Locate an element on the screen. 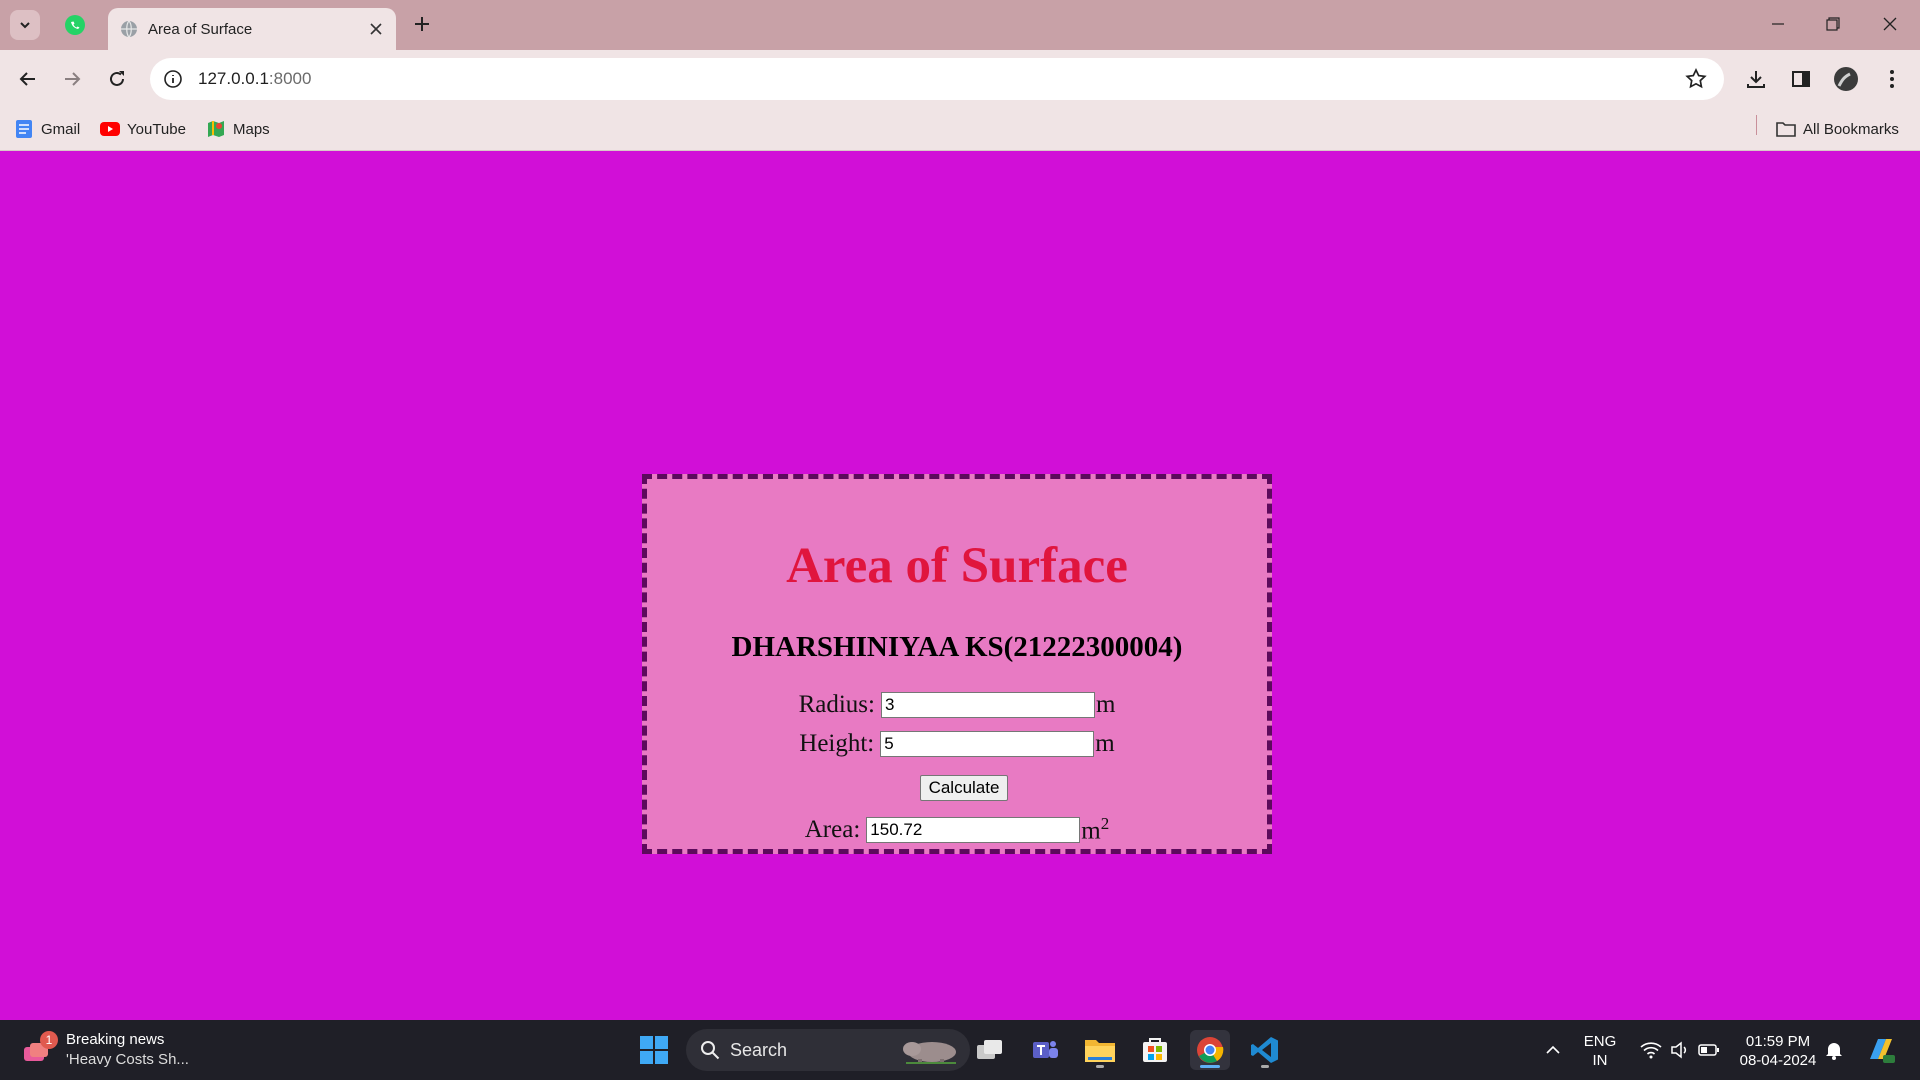 The width and height of the screenshot is (1920, 1080). all-bookmarks-label: All Bookmarks is located at coordinates (1851, 129).